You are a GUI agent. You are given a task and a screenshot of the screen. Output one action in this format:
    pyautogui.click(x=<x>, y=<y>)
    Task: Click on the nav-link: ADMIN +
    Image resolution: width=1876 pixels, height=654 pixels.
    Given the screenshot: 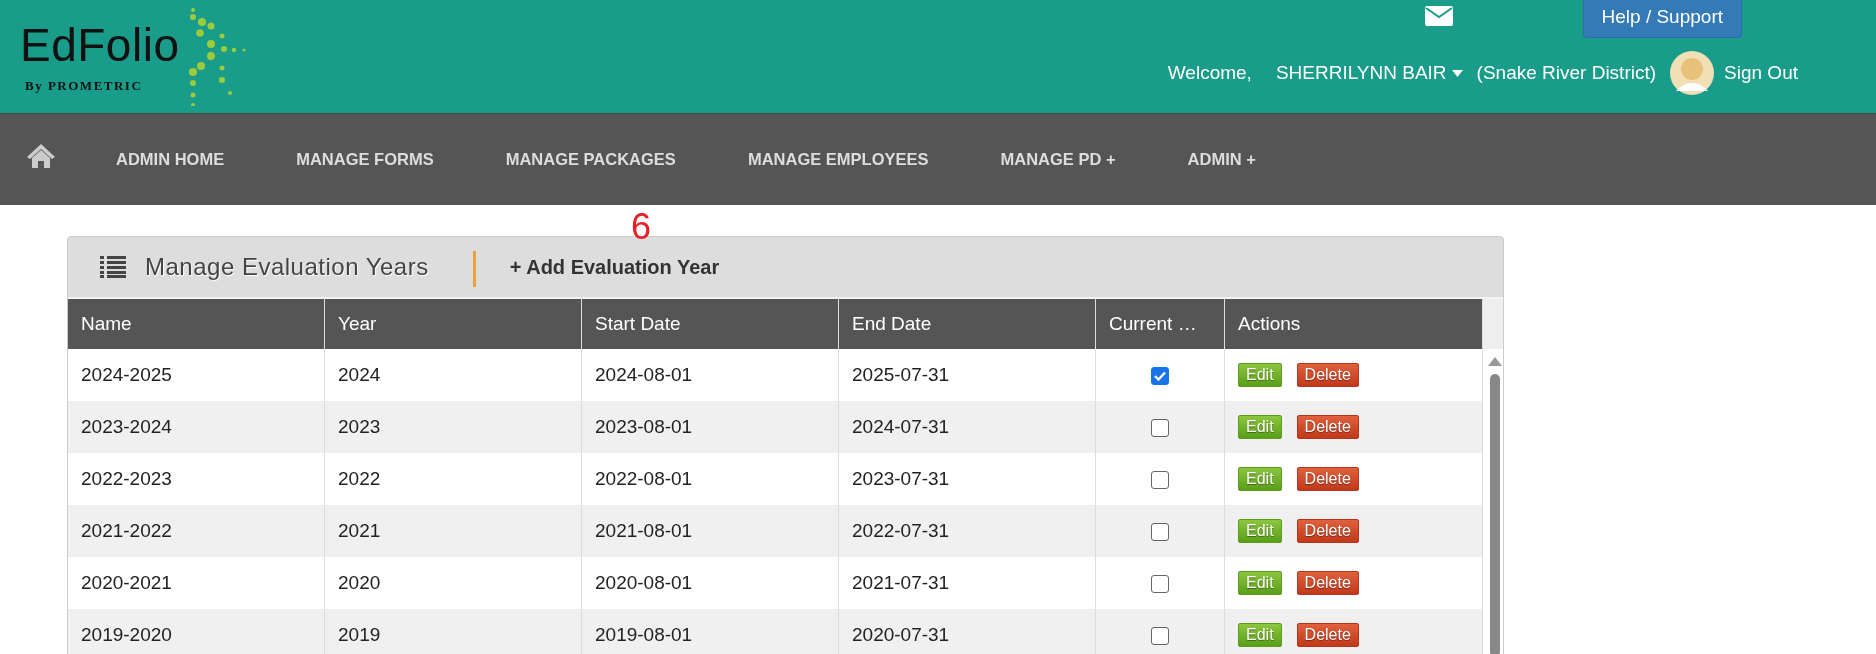 What is the action you would take?
    pyautogui.click(x=1221, y=159)
    